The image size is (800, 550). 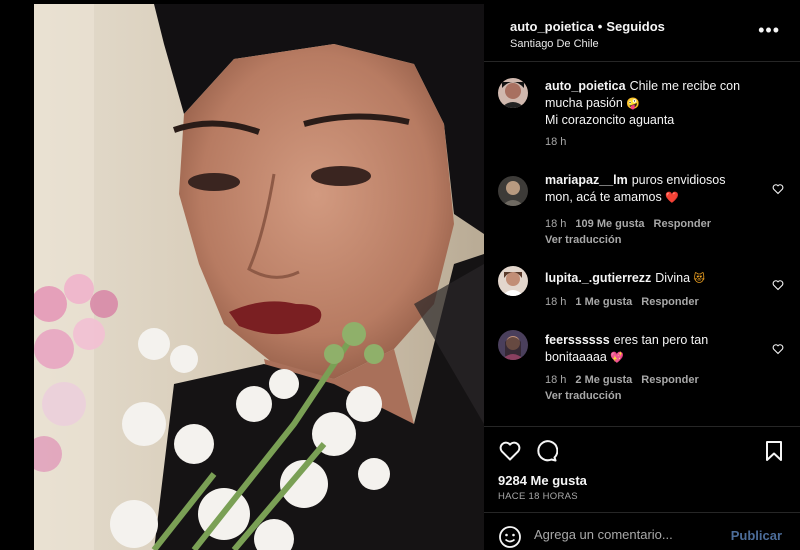 I want to click on header-user-line: auto_poietica • Seguidos, so click(x=587, y=26).